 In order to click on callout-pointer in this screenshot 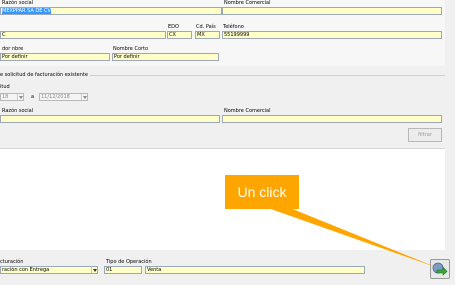, I will do `click(353, 238)`.